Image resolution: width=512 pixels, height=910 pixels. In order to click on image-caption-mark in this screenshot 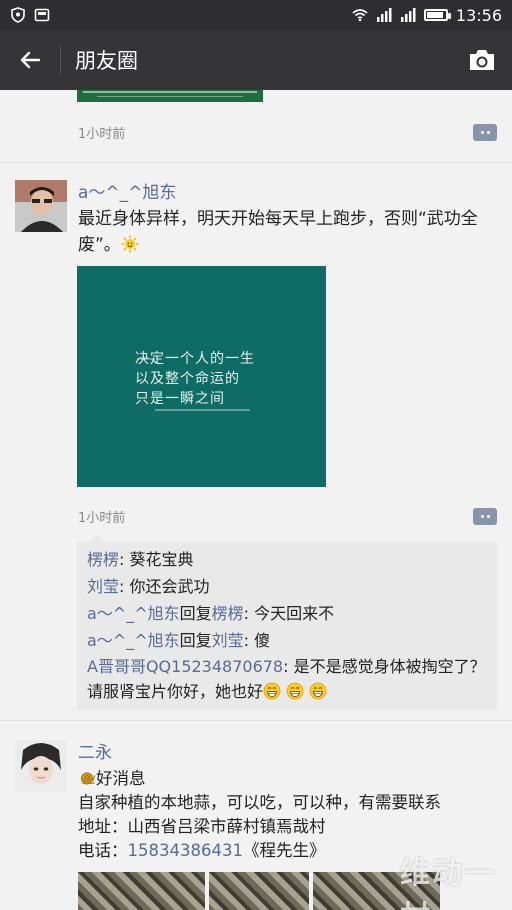, I will do `click(202, 410)`.